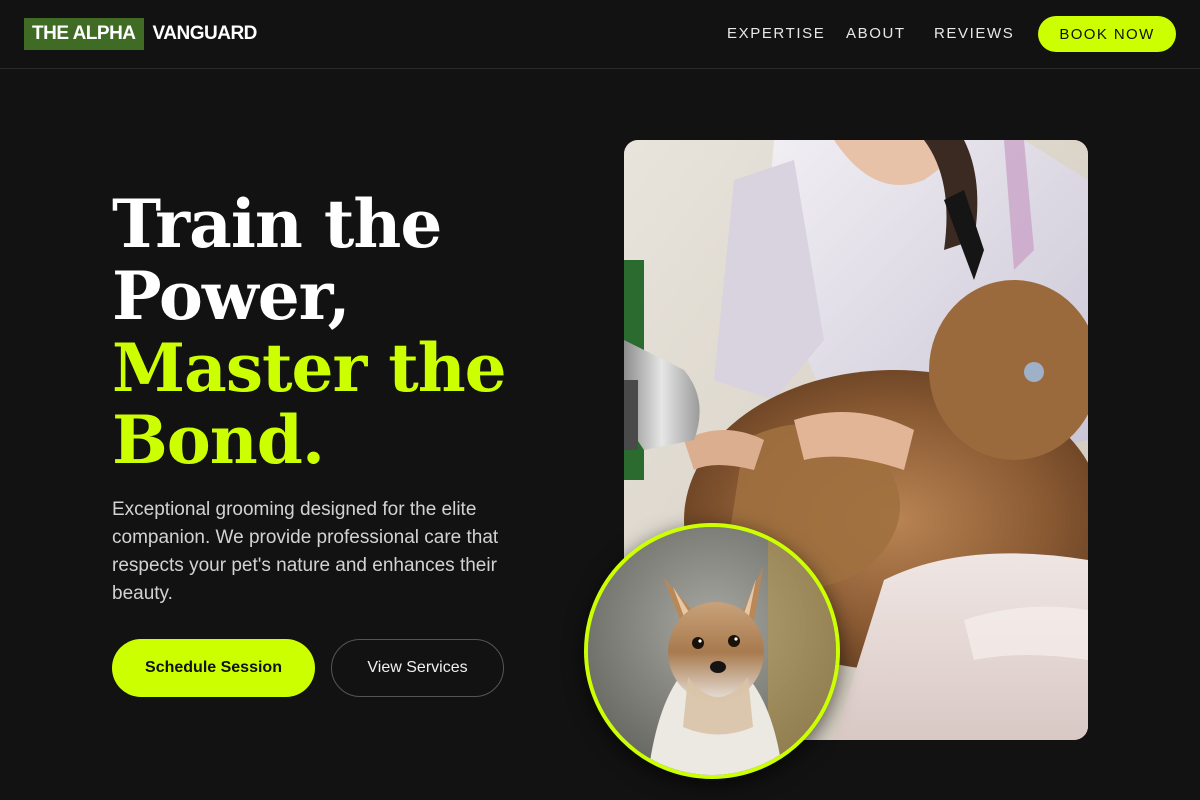  Describe the element at coordinates (417, 668) in the screenshot. I see `view-services-button: View Services` at that location.